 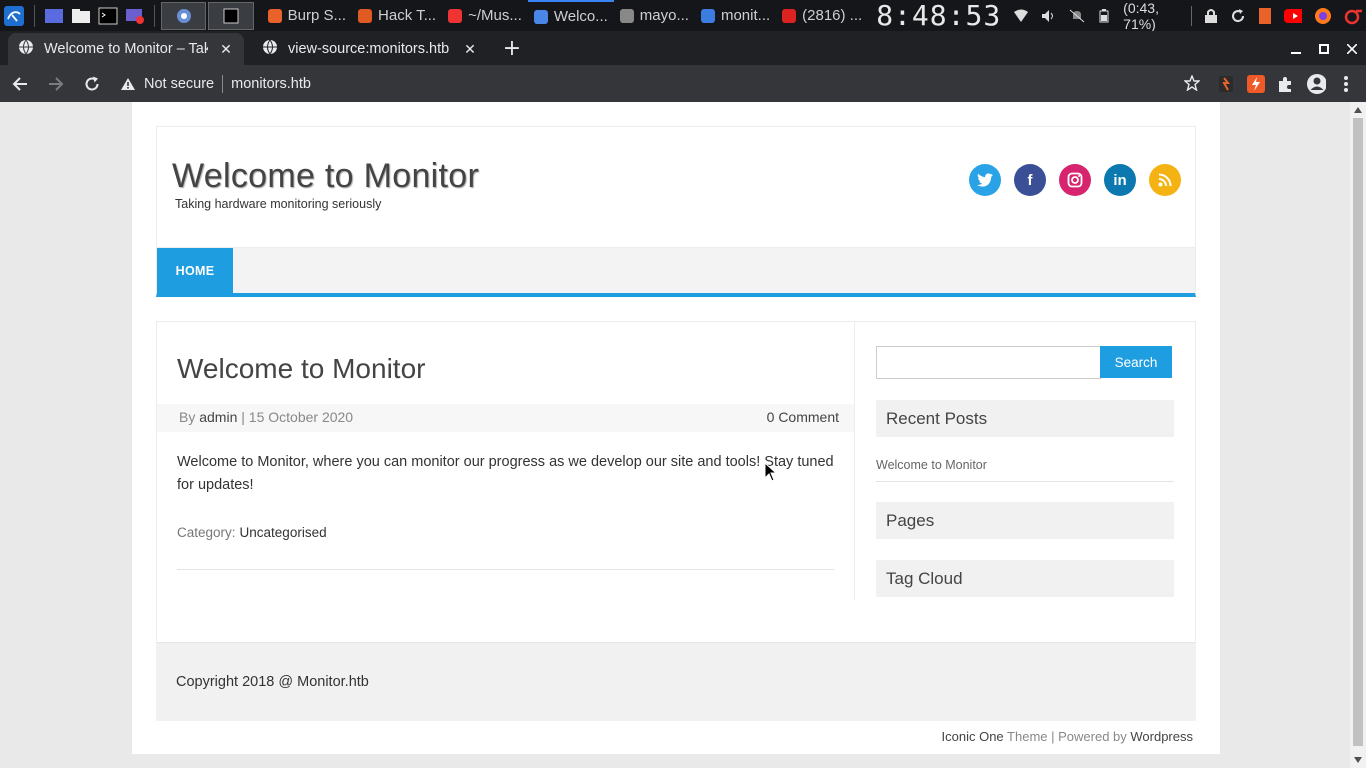 I want to click on pages-title: Pages, so click(x=1025, y=520).